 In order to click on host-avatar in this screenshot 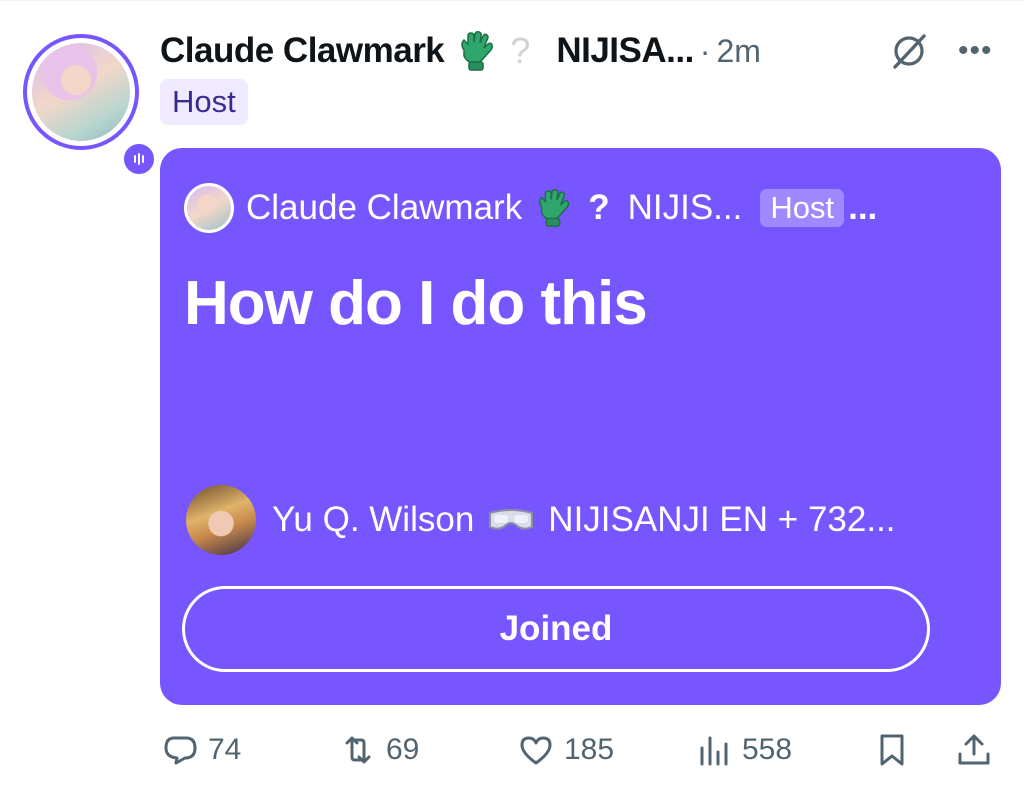, I will do `click(209, 208)`.